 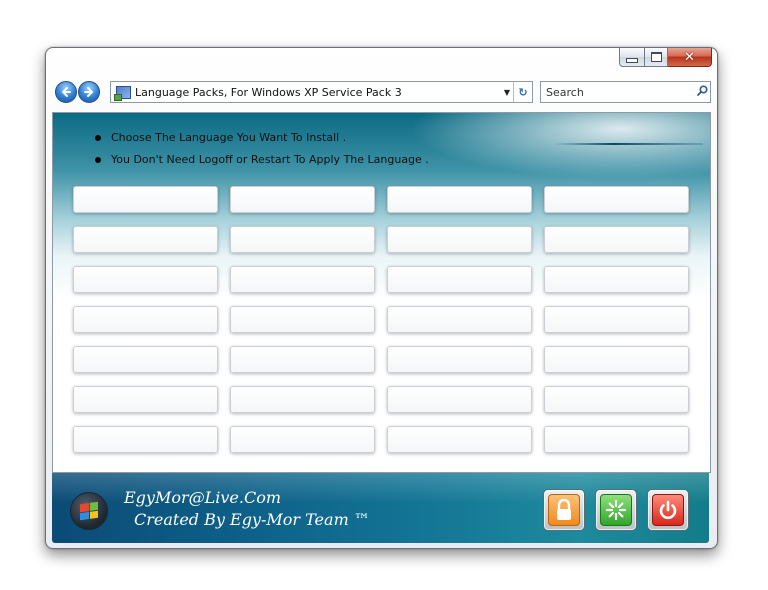 I want to click on close-button: ✕, so click(x=690, y=57).